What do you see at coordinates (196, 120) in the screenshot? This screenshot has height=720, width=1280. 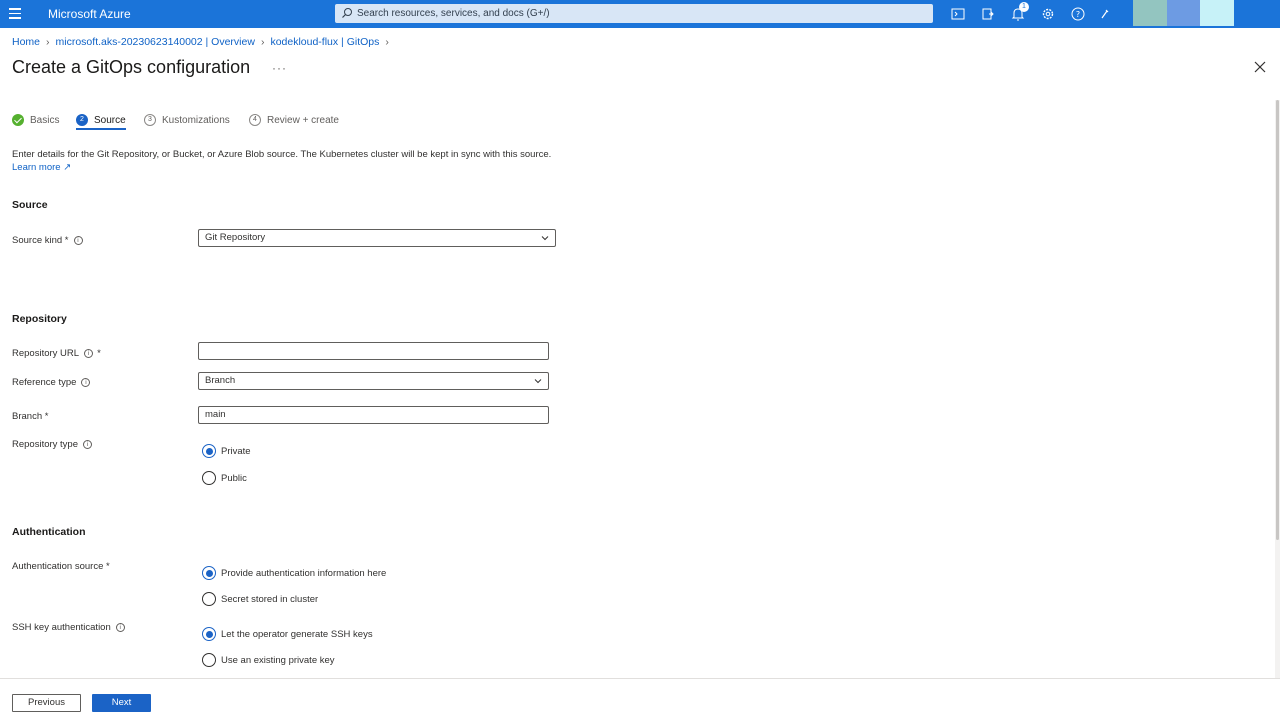 I see `tab-kustomizations-label: Kustomizations` at bounding box center [196, 120].